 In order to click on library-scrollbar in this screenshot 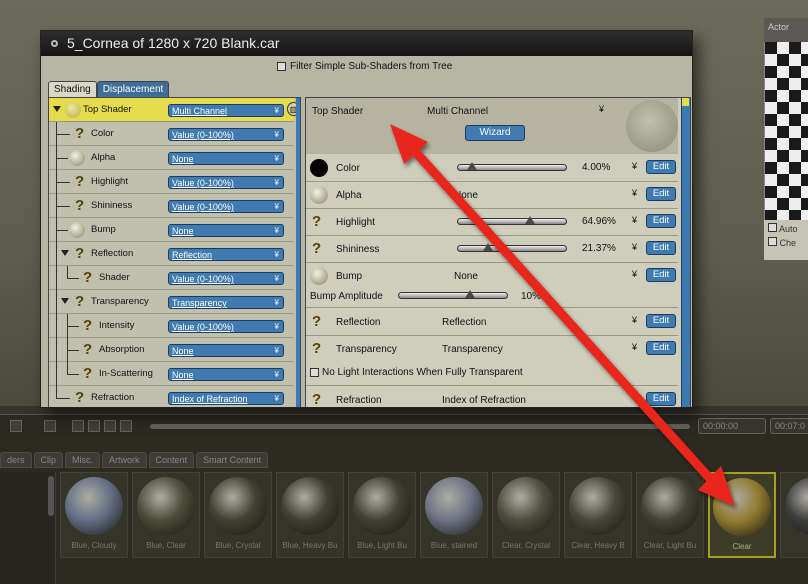, I will do `click(51, 496)`.